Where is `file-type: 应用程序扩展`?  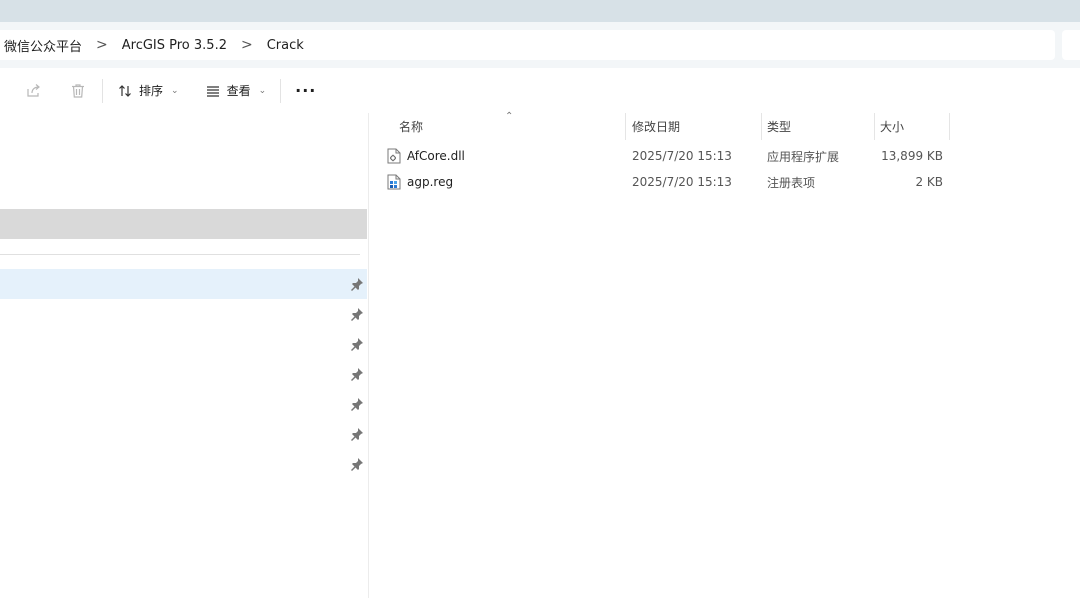 file-type: 应用程序扩展 is located at coordinates (803, 156).